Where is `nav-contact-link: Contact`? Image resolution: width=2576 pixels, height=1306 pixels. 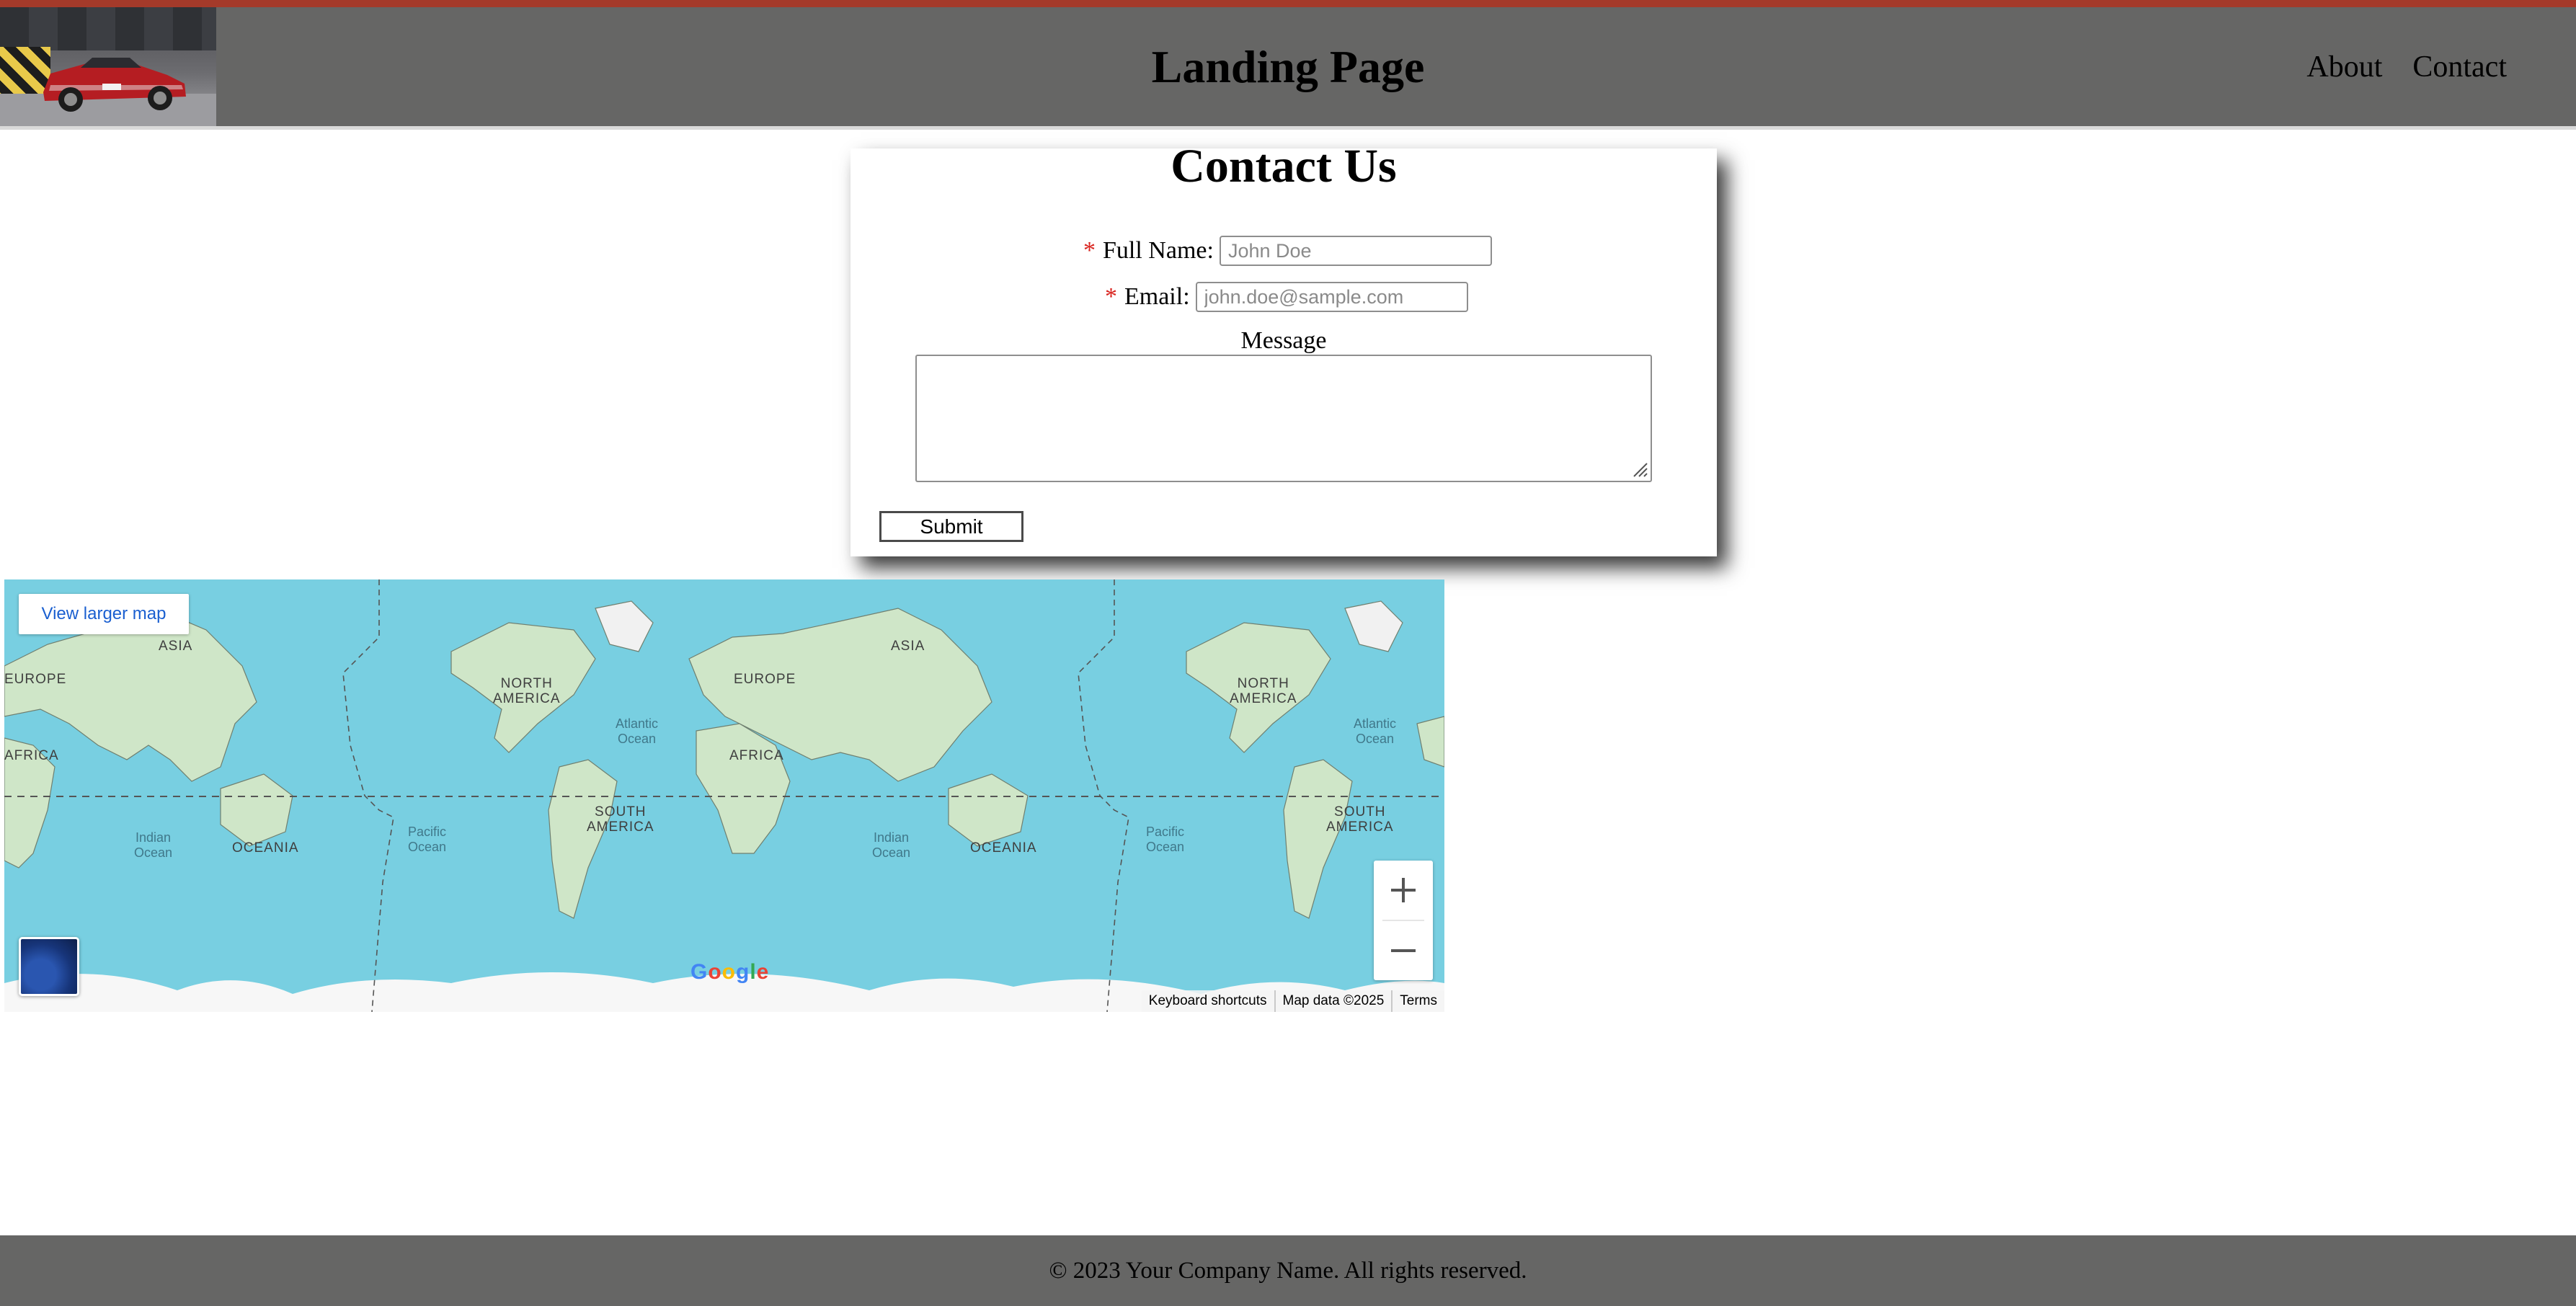 nav-contact-link: Contact is located at coordinates (2459, 67).